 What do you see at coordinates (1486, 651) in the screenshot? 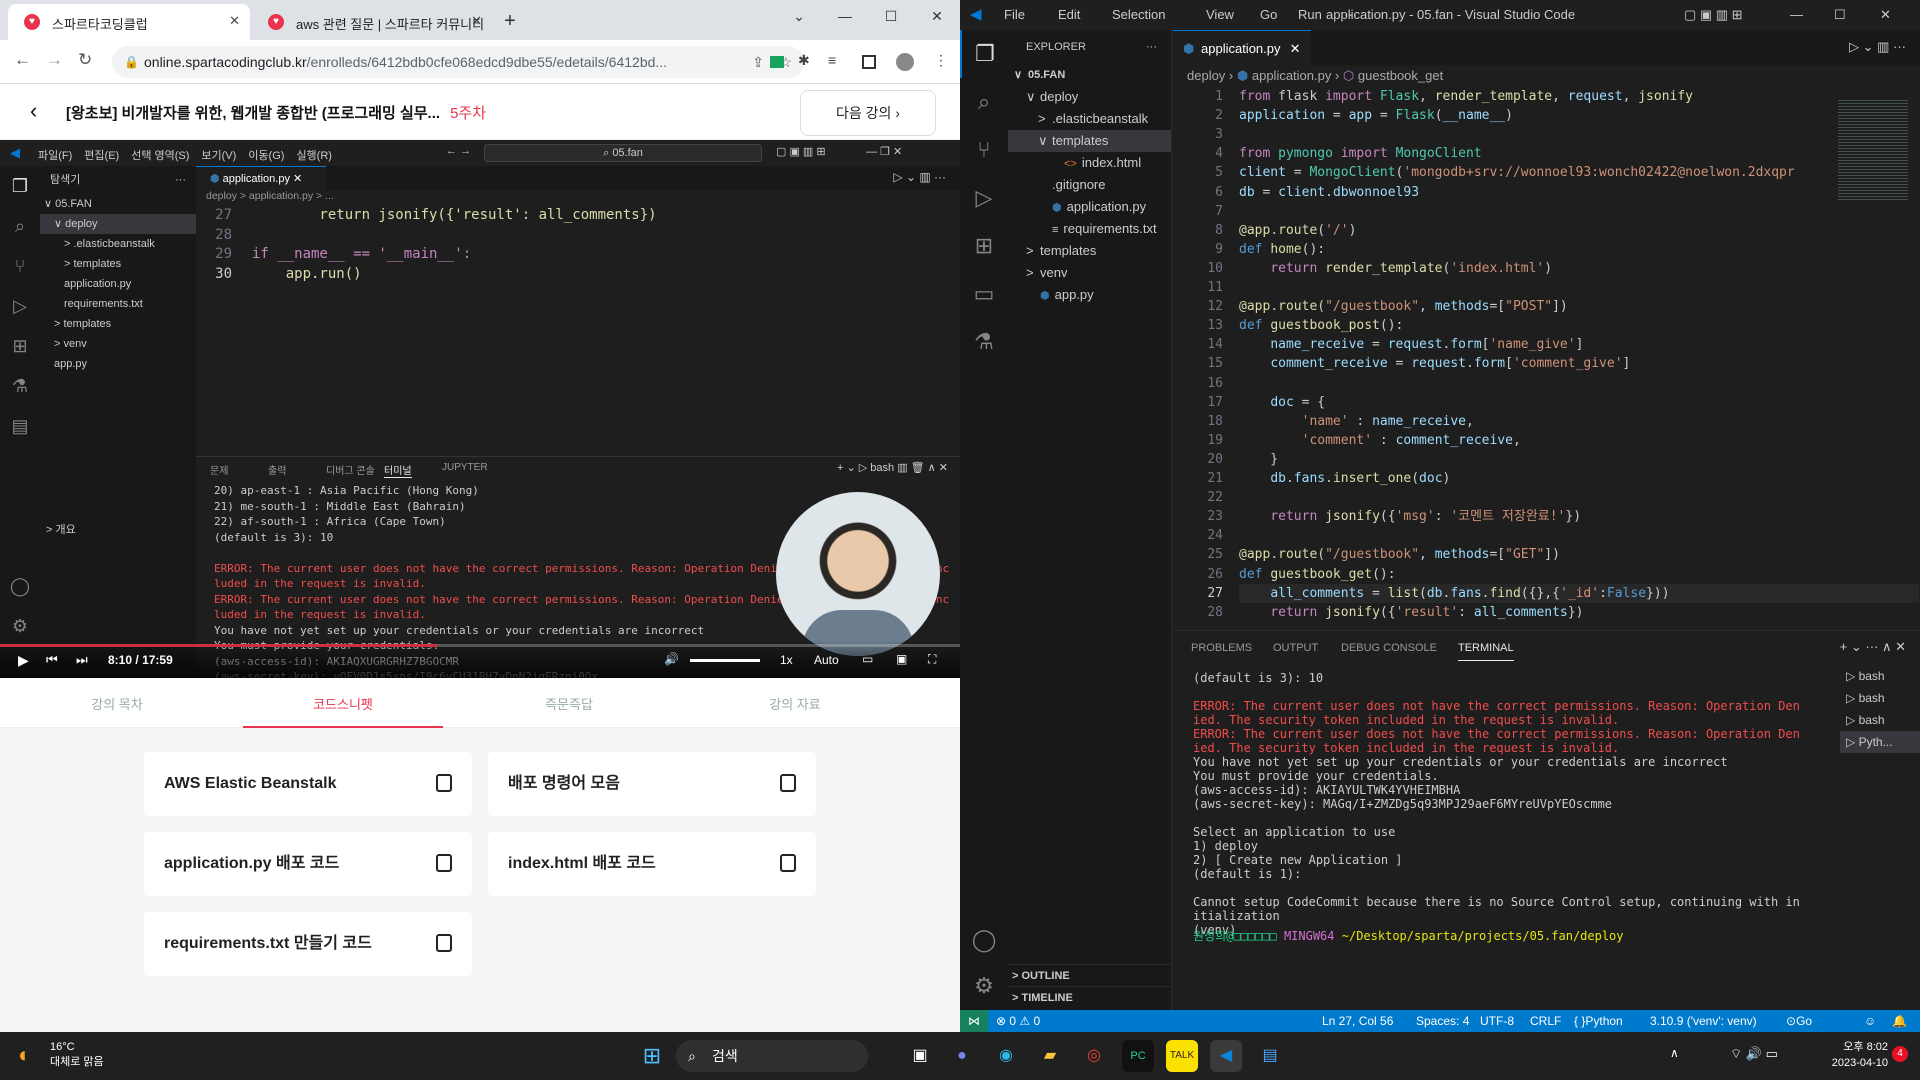
I see `panel-tab-terminal: TERMINAL` at bounding box center [1486, 651].